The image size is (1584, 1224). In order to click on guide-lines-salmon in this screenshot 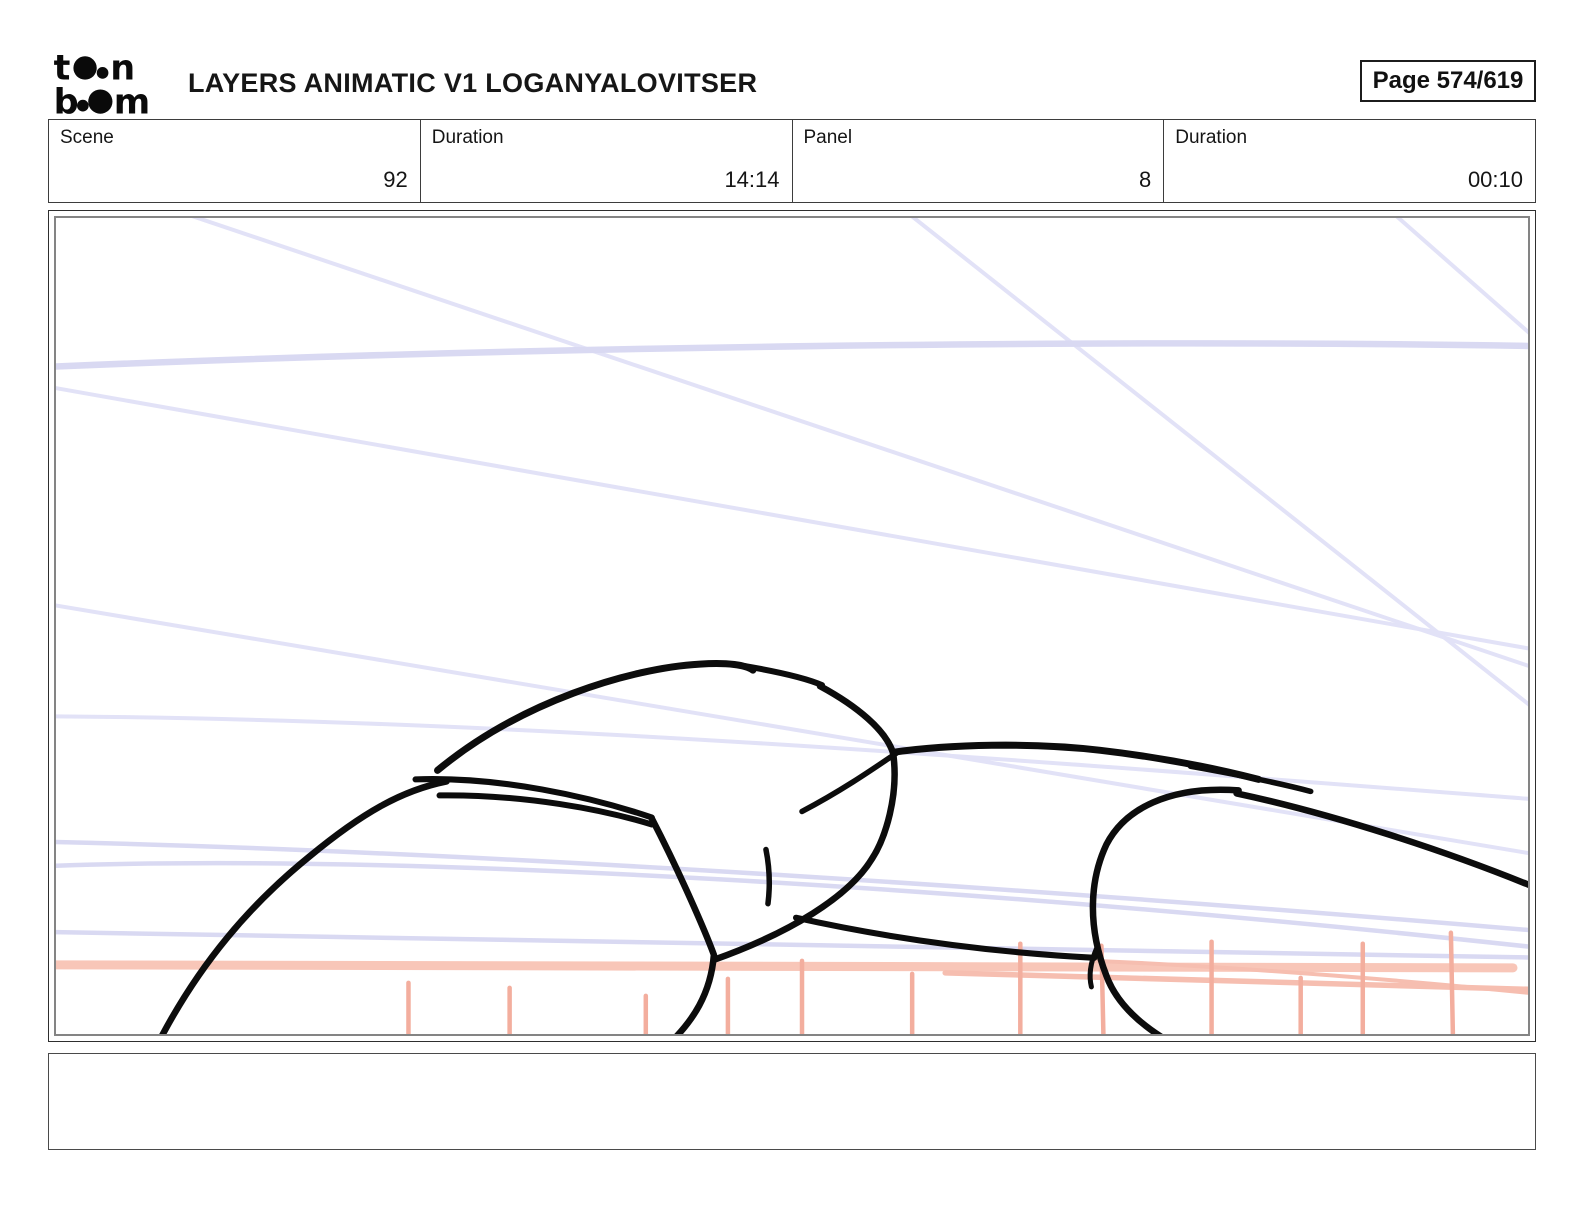, I will do `click(787, 966)`.